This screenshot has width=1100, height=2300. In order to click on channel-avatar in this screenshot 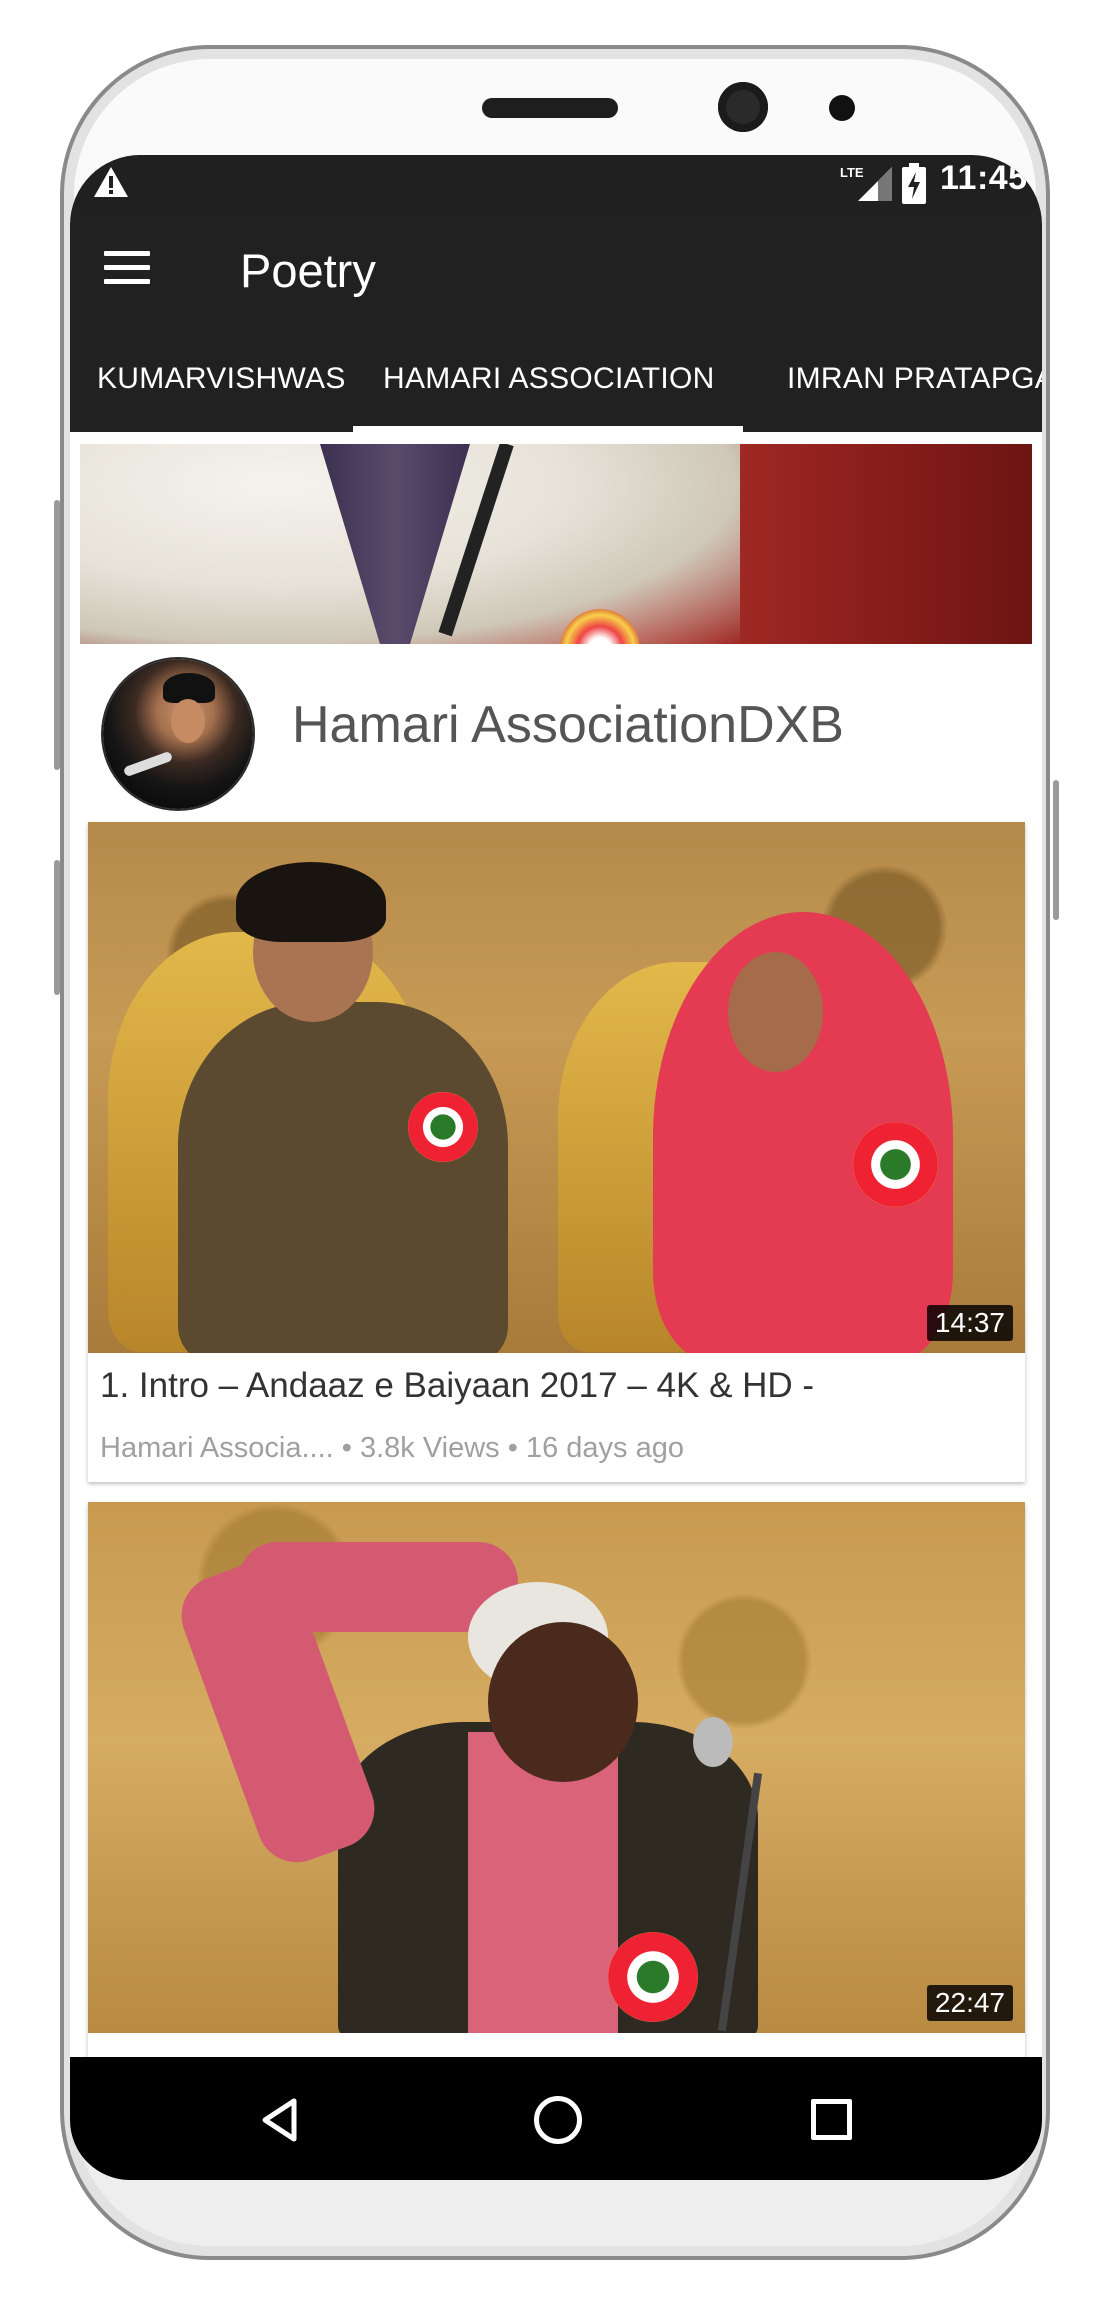, I will do `click(178, 734)`.